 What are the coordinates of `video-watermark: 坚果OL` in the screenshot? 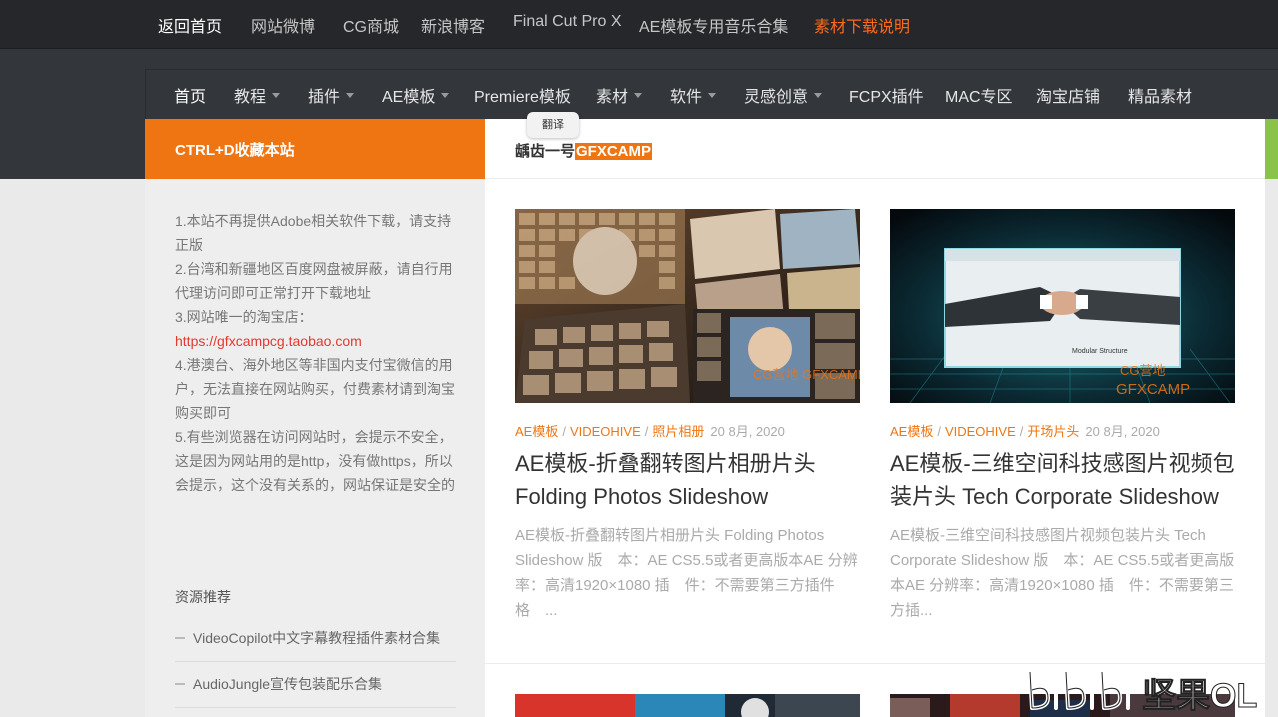 It's located at (1150, 689).